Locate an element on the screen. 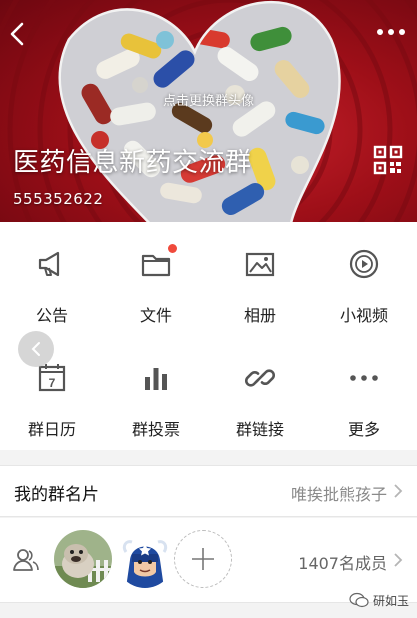 The width and height of the screenshot is (417, 618). feature-label: 小视频 is located at coordinates (363, 315).